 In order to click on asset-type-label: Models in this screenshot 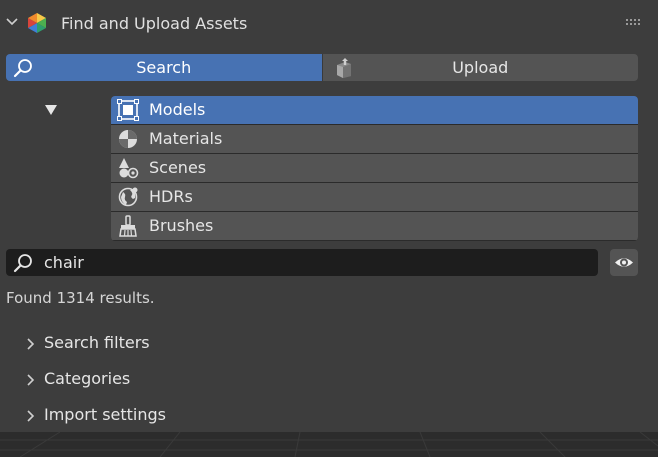, I will do `click(177, 109)`.